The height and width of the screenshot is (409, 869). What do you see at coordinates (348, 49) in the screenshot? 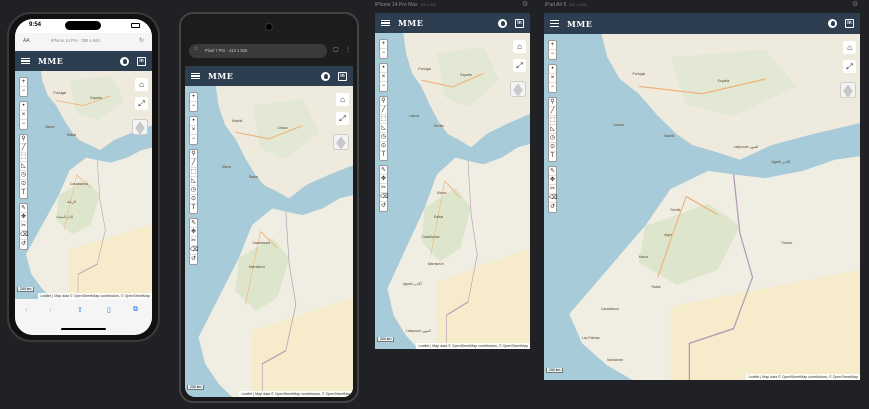
I see `overflow-menu-icon: ⋮` at bounding box center [348, 49].